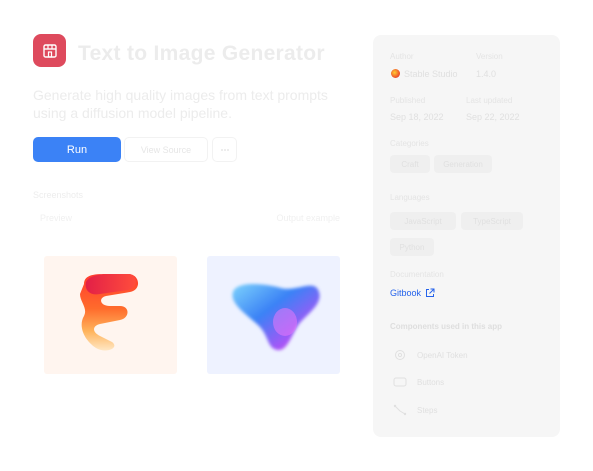  What do you see at coordinates (431, 74) in the screenshot?
I see `author-name: Stable Studio` at bounding box center [431, 74].